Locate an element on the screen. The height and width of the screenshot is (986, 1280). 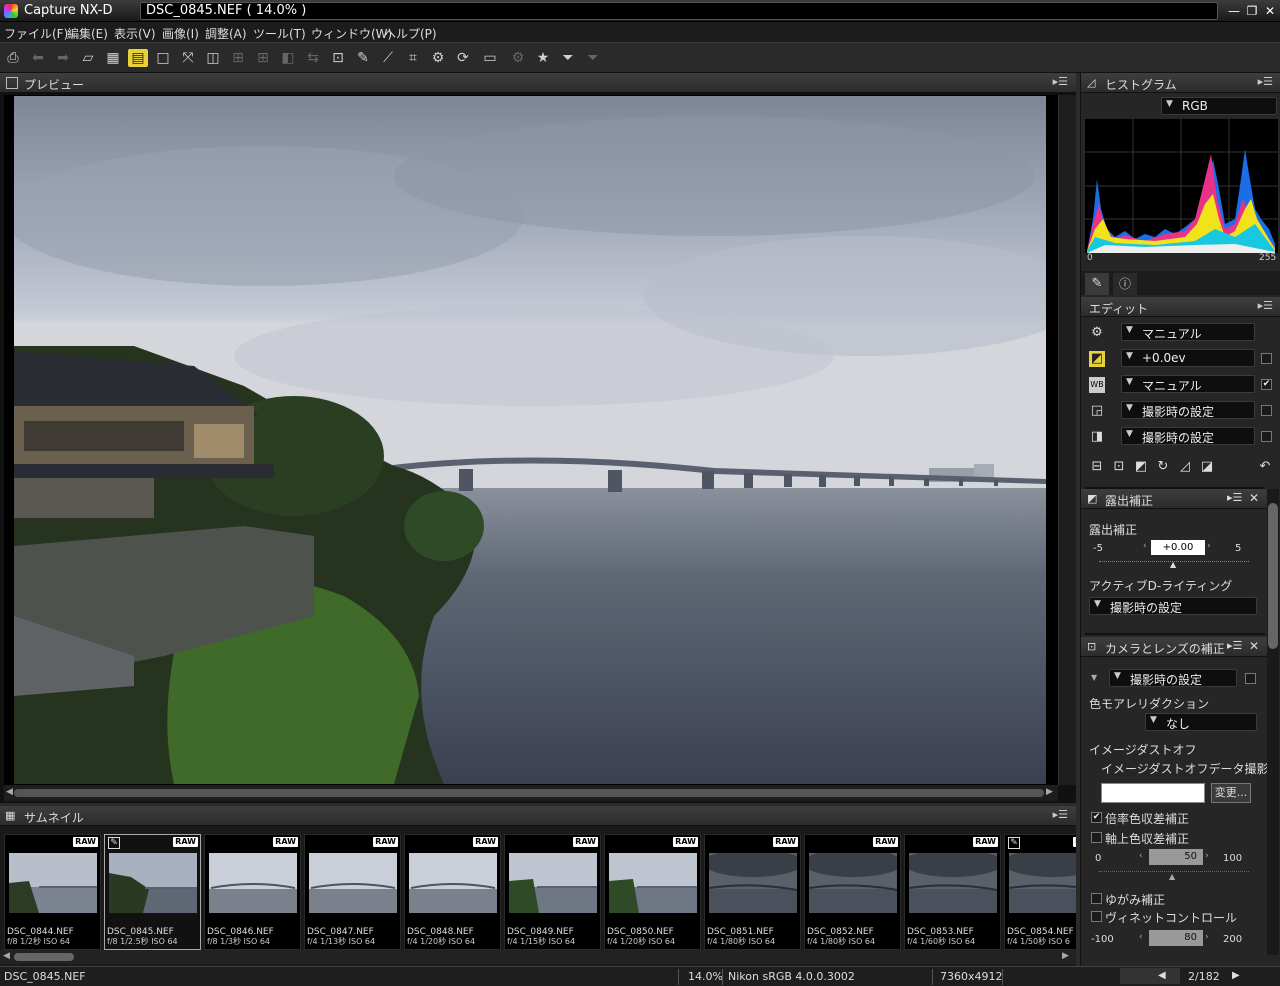
camera-lens-enable-checkbox is located at coordinates (1250, 678).